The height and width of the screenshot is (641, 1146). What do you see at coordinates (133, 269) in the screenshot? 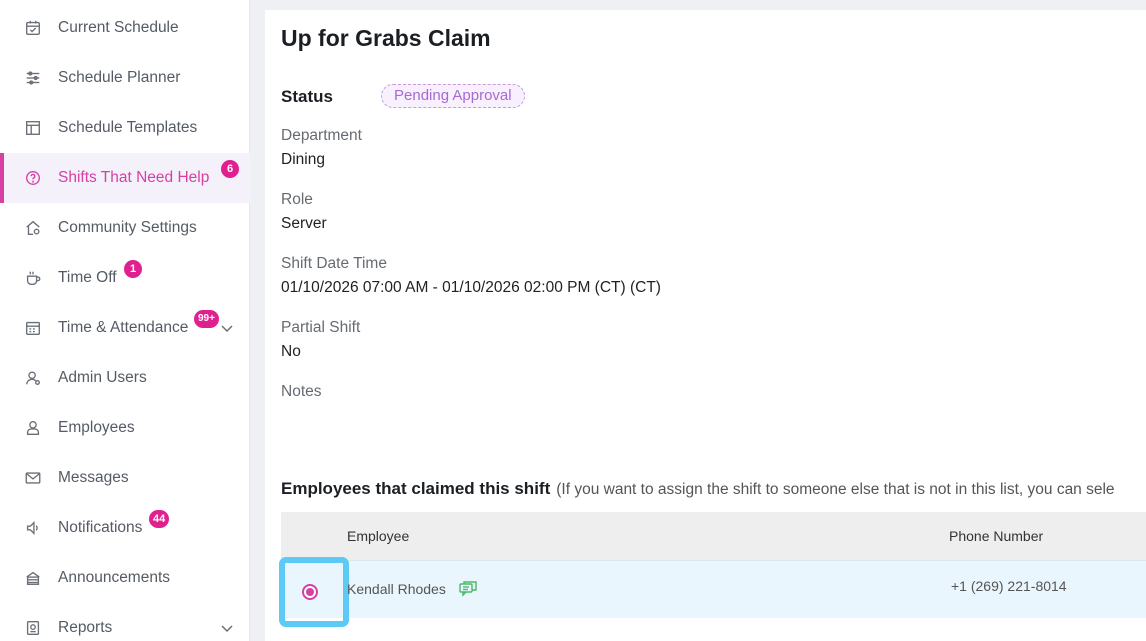
I see `count-badge: 1` at bounding box center [133, 269].